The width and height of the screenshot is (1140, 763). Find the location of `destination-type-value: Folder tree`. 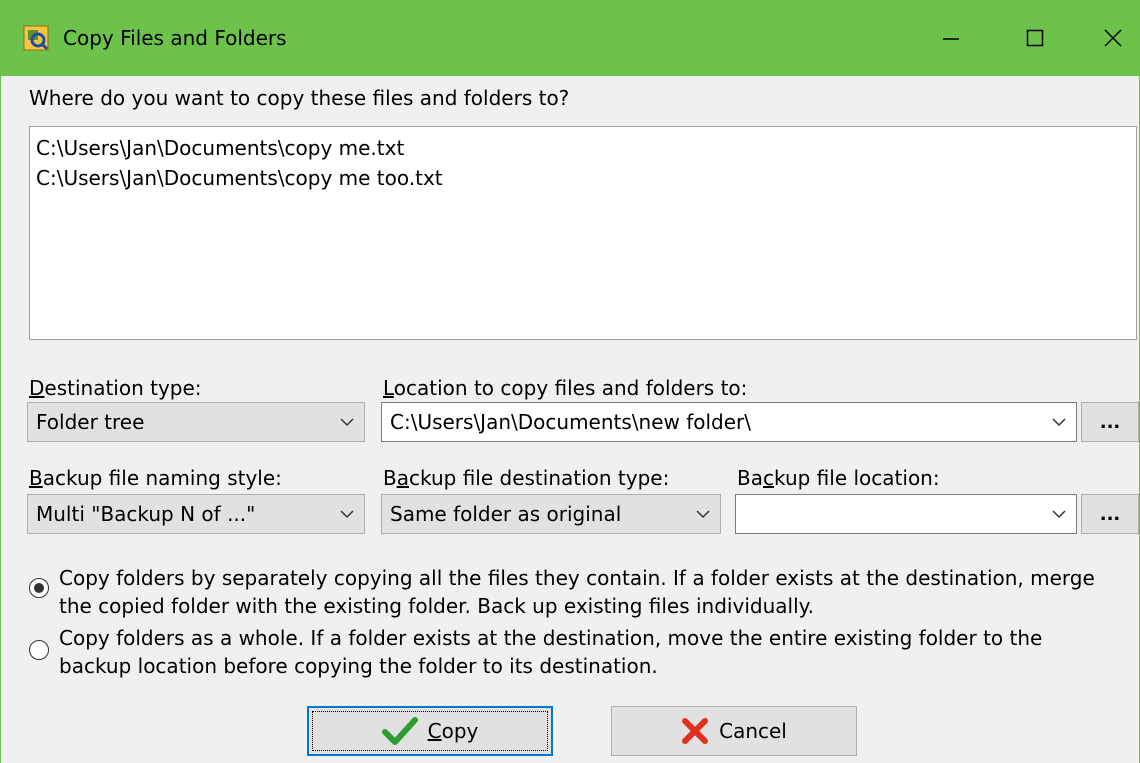

destination-type-value: Folder tree is located at coordinates (90, 422).